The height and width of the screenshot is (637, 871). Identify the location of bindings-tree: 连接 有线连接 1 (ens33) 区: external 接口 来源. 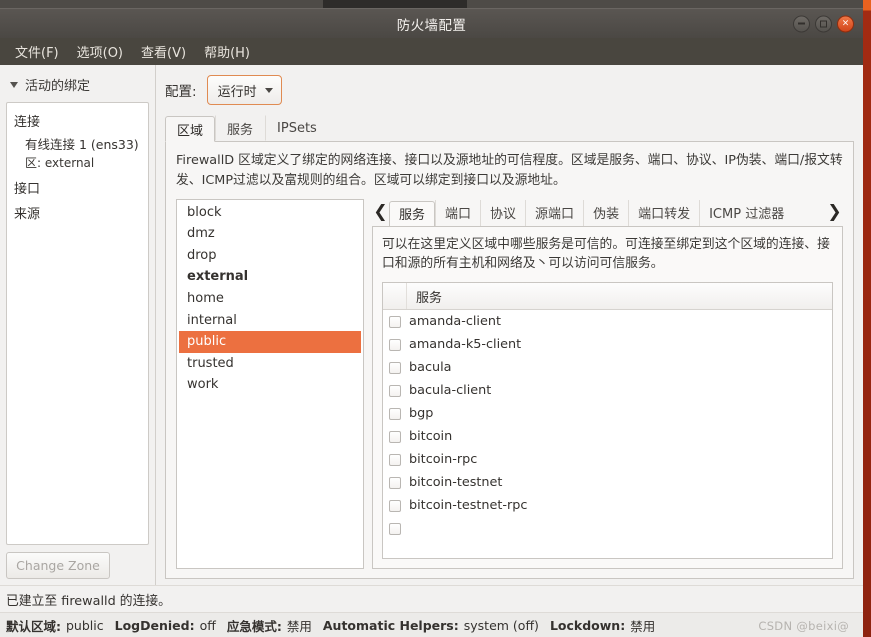
(77, 323).